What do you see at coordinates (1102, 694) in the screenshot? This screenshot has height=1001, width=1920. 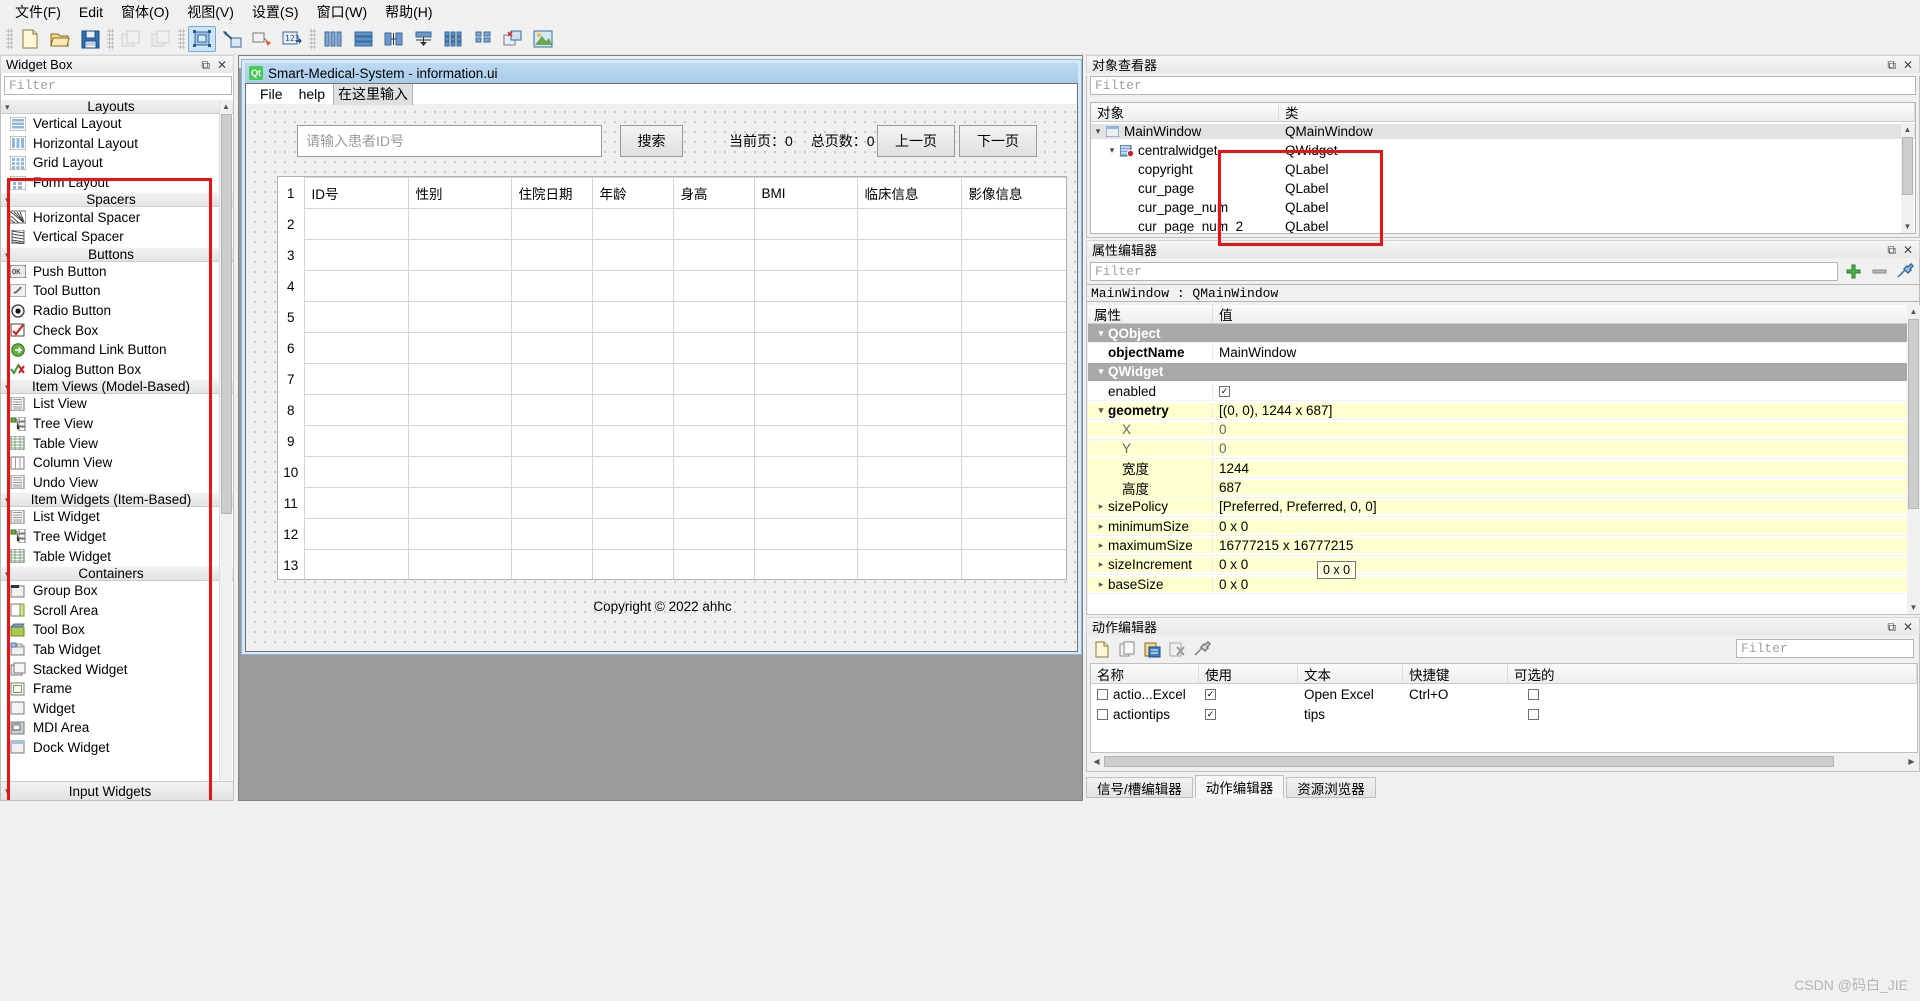 I see `action-select-checkbox` at bounding box center [1102, 694].